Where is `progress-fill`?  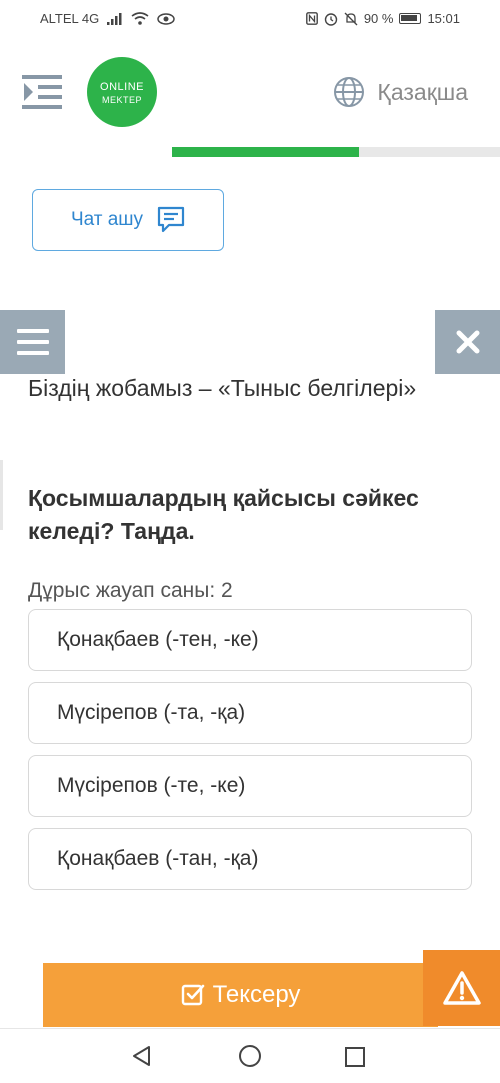
progress-fill is located at coordinates (265, 152).